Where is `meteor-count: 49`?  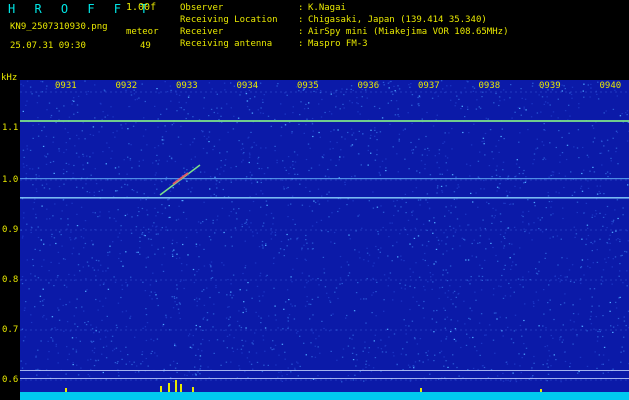 meteor-count: 49 is located at coordinates (145, 46).